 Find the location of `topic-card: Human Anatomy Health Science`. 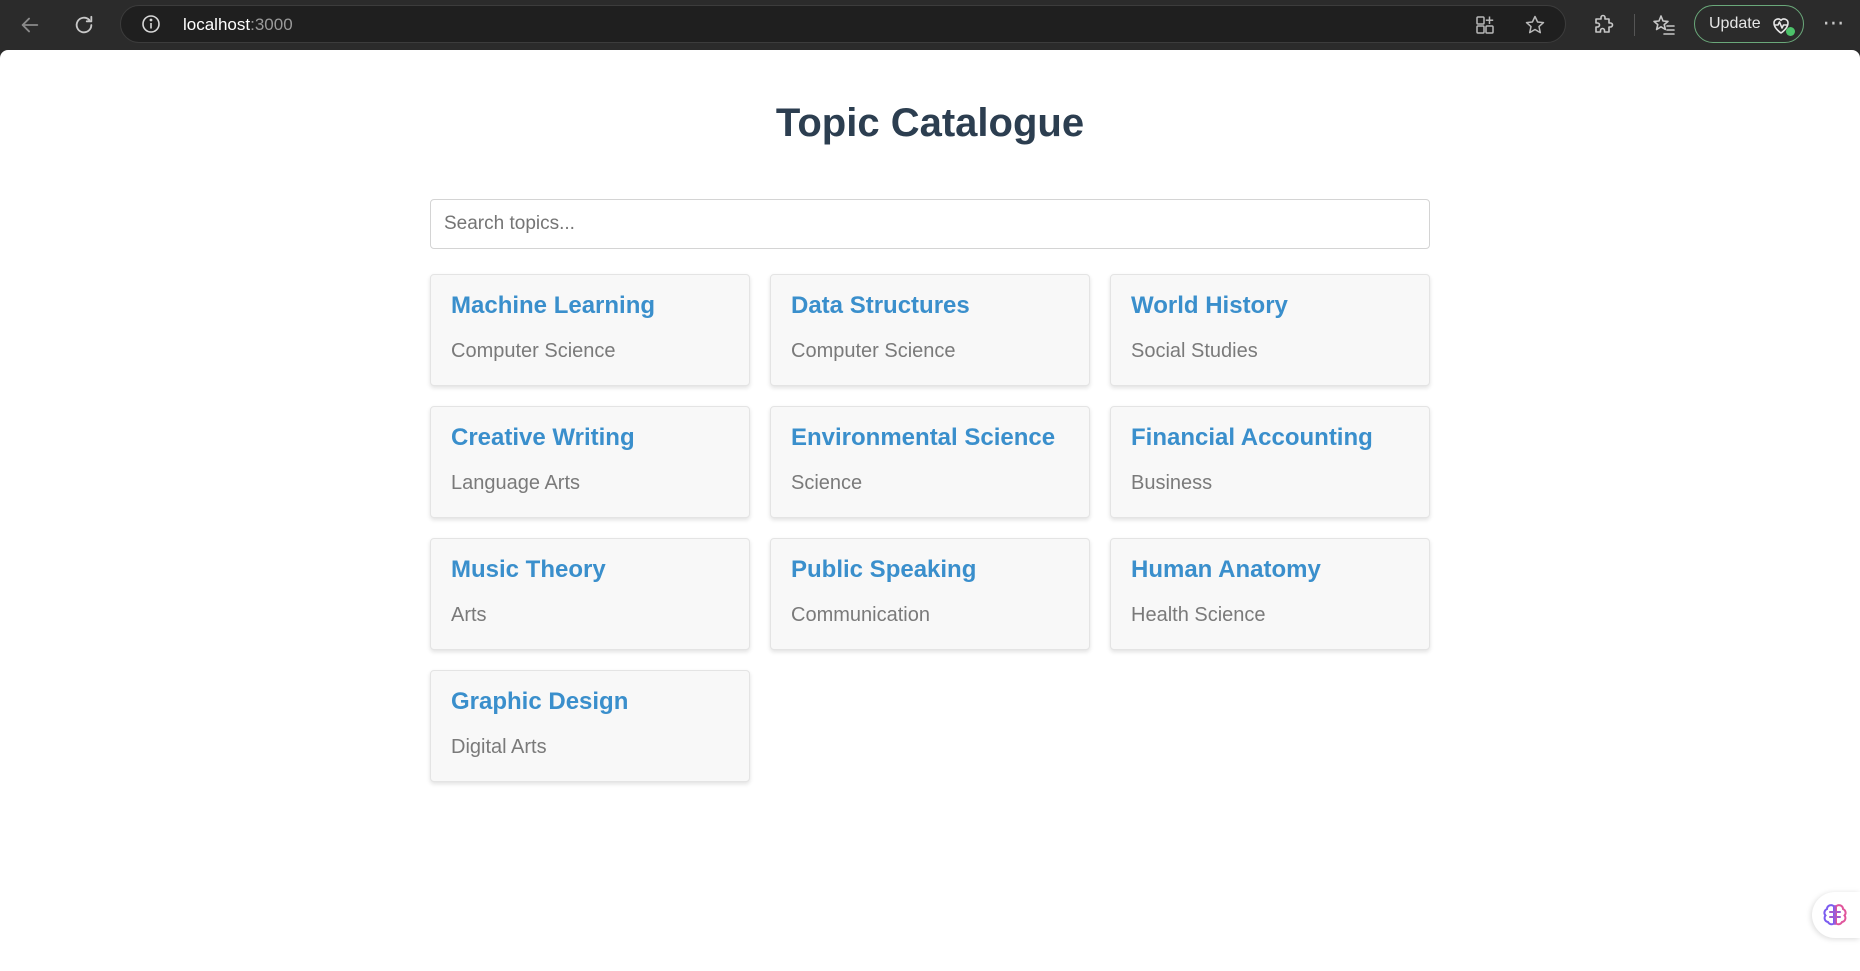

topic-card: Human Anatomy Health Science is located at coordinates (1270, 594).